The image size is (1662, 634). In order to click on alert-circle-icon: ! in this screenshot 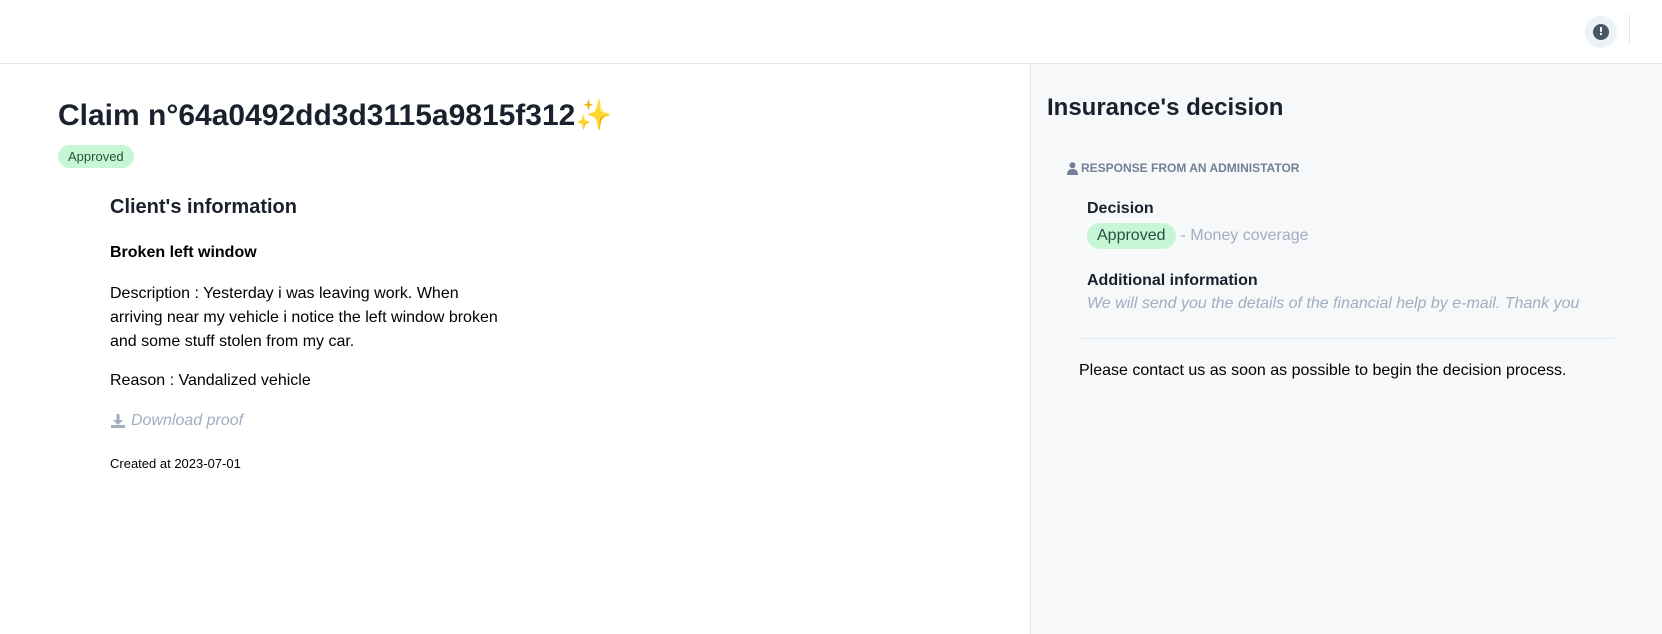, I will do `click(1601, 32)`.